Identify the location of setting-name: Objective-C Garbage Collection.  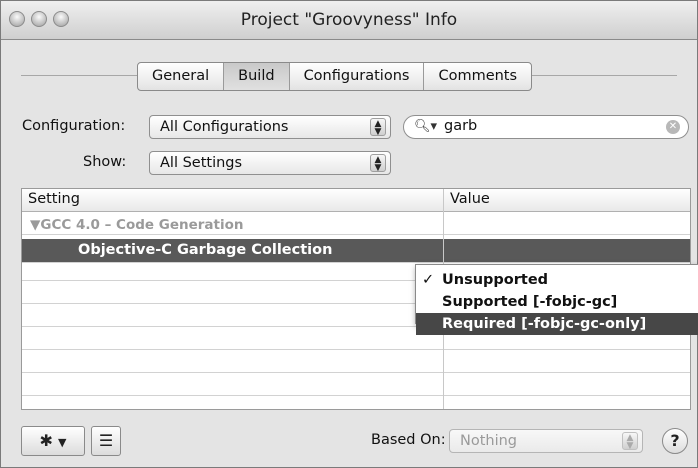
(205, 250).